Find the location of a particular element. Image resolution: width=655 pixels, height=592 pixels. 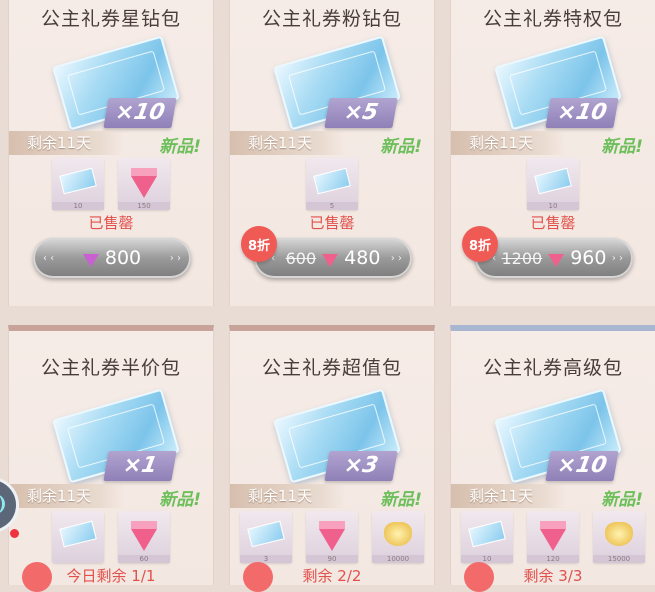

original-price: 600 is located at coordinates (301, 258).